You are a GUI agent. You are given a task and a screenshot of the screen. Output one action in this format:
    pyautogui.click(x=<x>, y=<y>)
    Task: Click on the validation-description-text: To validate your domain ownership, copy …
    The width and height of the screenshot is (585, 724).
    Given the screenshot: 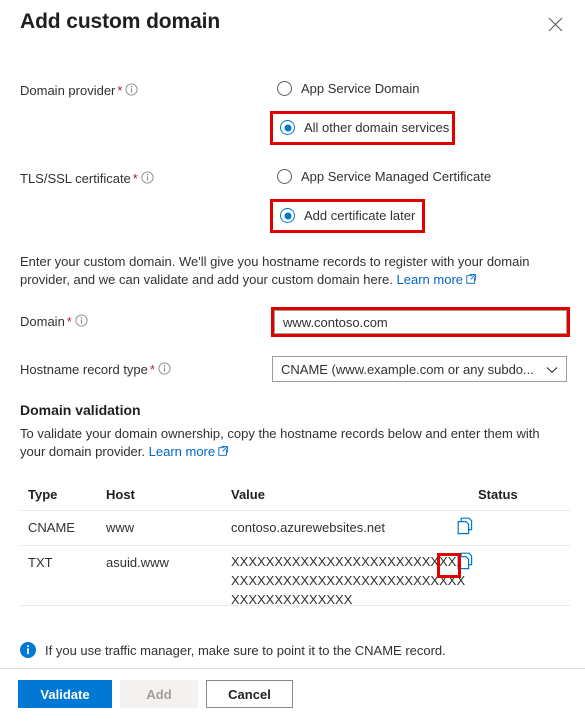 What is the action you would take?
    pyautogui.click(x=280, y=442)
    